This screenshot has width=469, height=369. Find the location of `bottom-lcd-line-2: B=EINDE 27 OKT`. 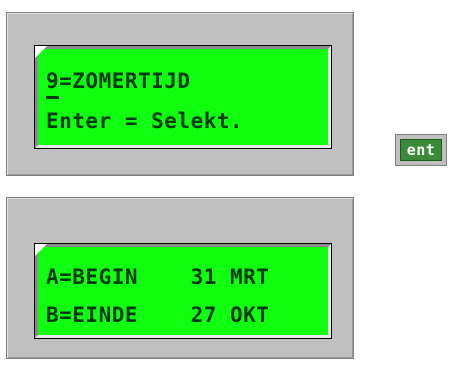

bottom-lcd-line-2: B=EINDE 27 OKT is located at coordinates (158, 315).